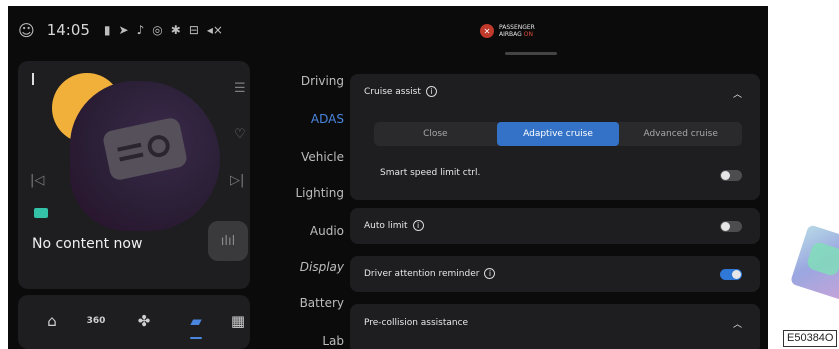 The width and height of the screenshot is (839, 349). What do you see at coordinates (731, 274) in the screenshot?
I see `driver-attention-toggle` at bounding box center [731, 274].